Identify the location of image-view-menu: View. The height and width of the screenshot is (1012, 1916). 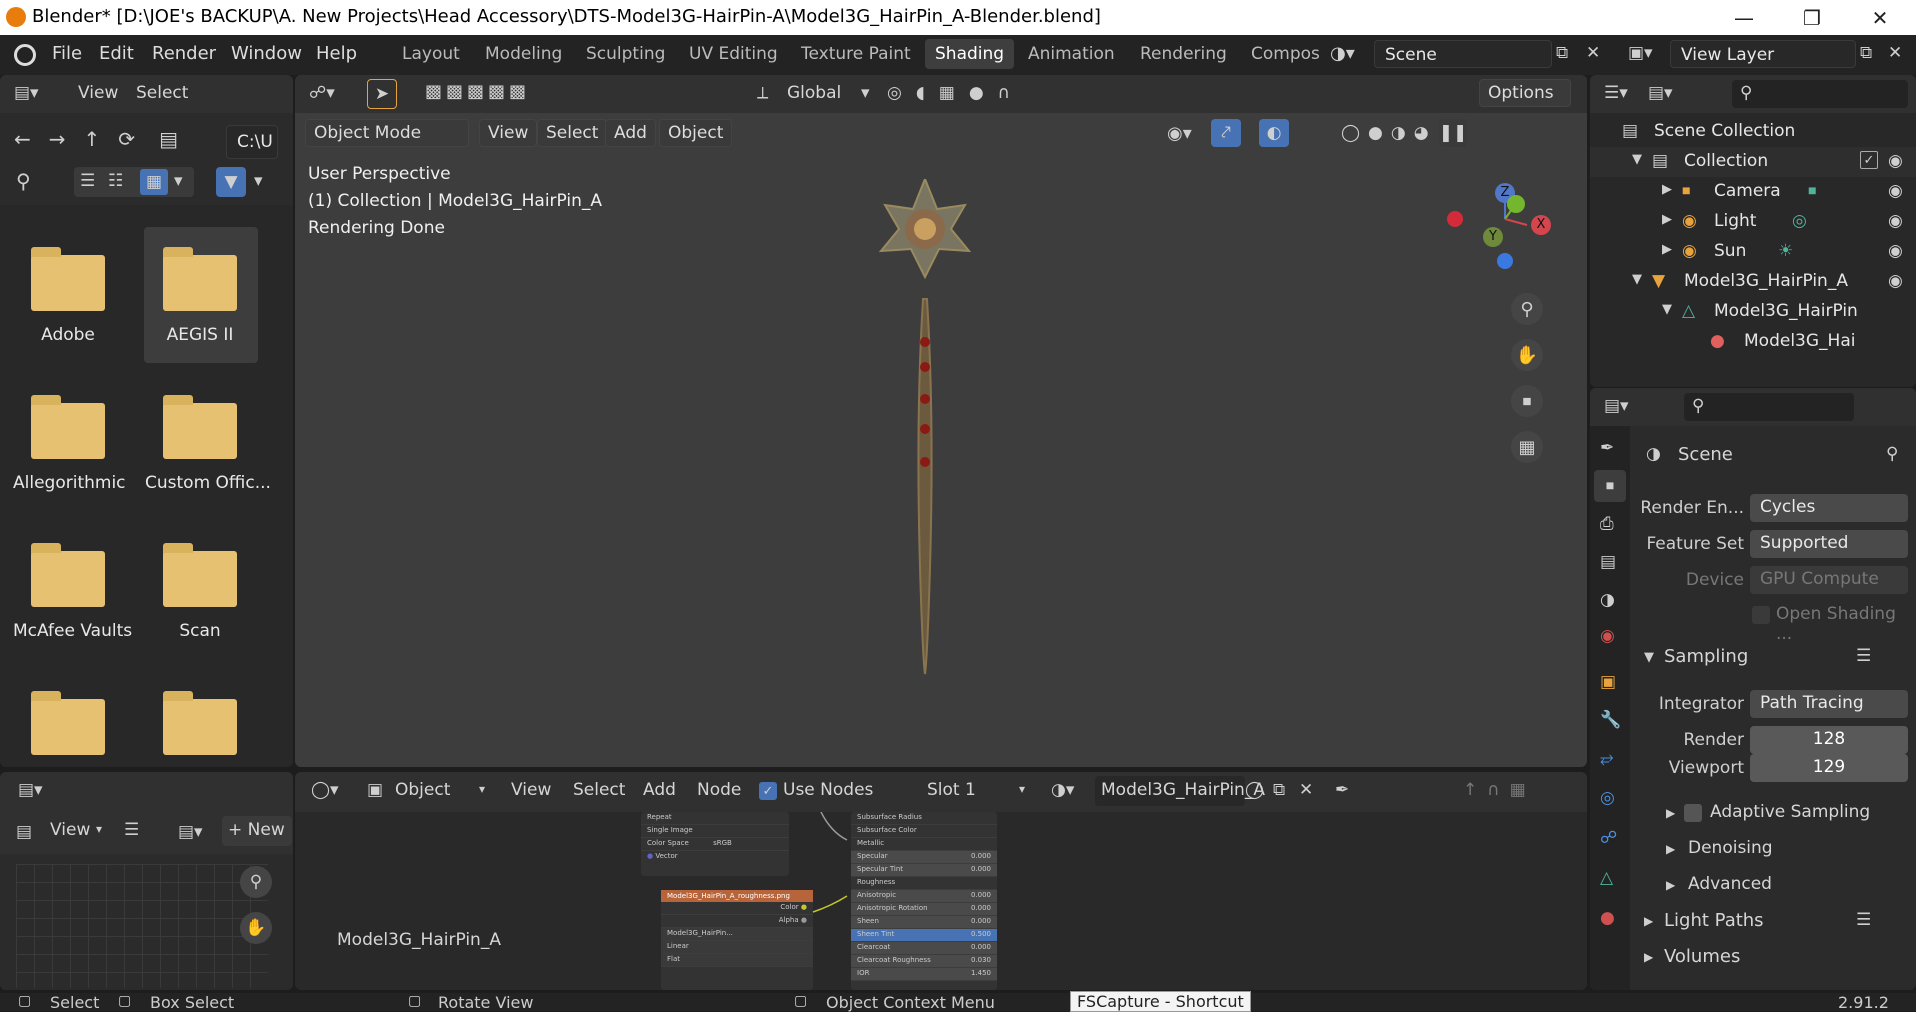
(70, 830).